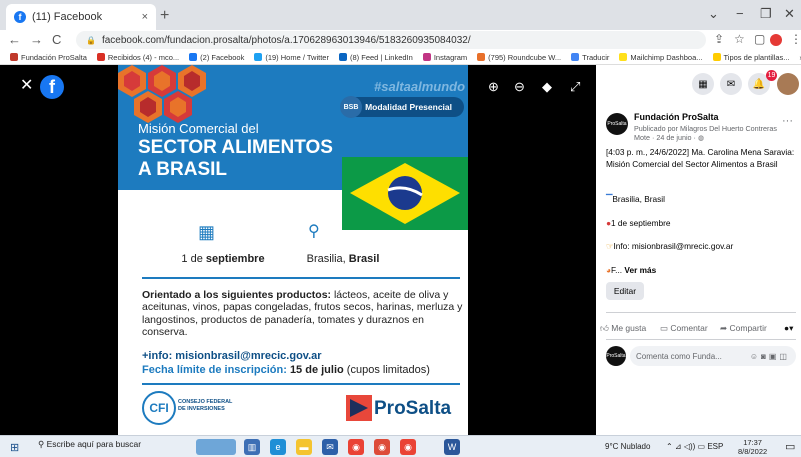 The height and width of the screenshot is (457, 801). Describe the element at coordinates (36, 39) in the screenshot. I see `forward-button: →` at that location.